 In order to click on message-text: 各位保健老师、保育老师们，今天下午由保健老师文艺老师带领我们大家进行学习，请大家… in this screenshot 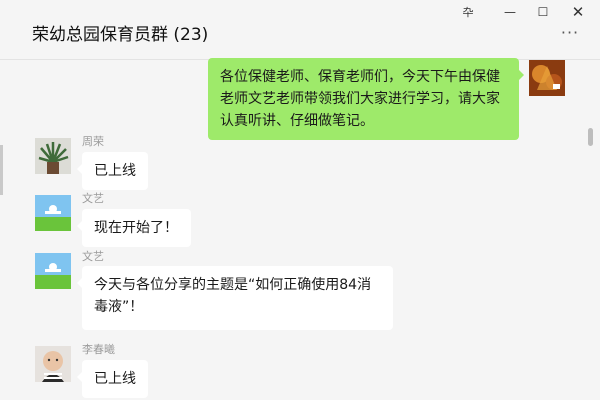, I will do `click(360, 99)`.